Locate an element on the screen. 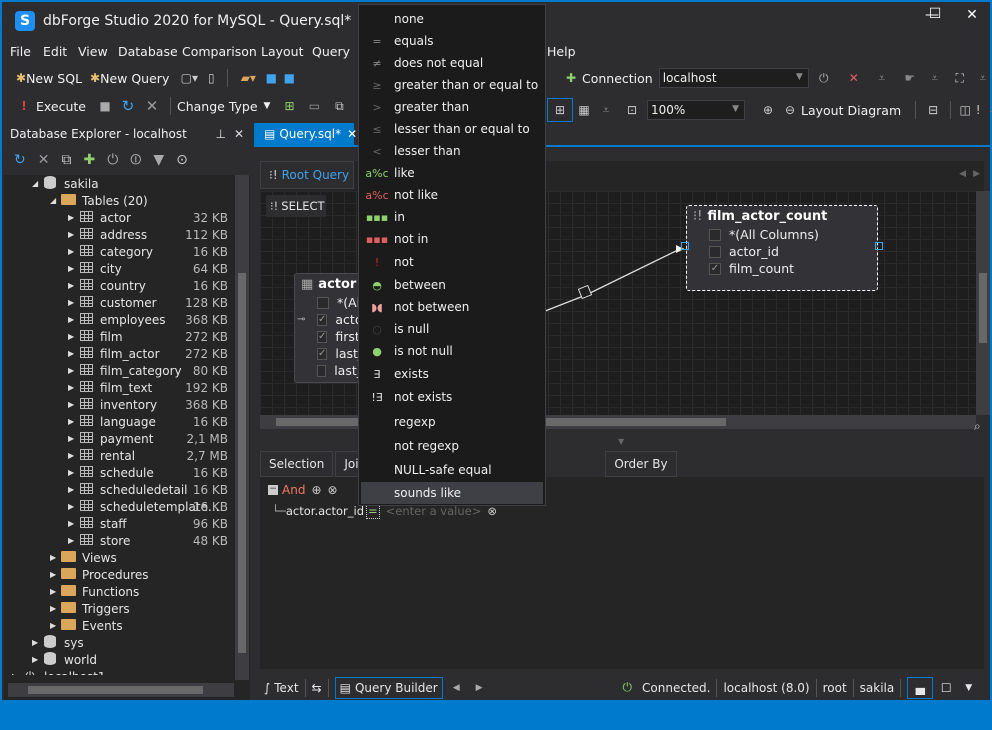 This screenshot has height=730, width=992. query-builder-button: ▤ Query Builder is located at coordinates (388, 687).